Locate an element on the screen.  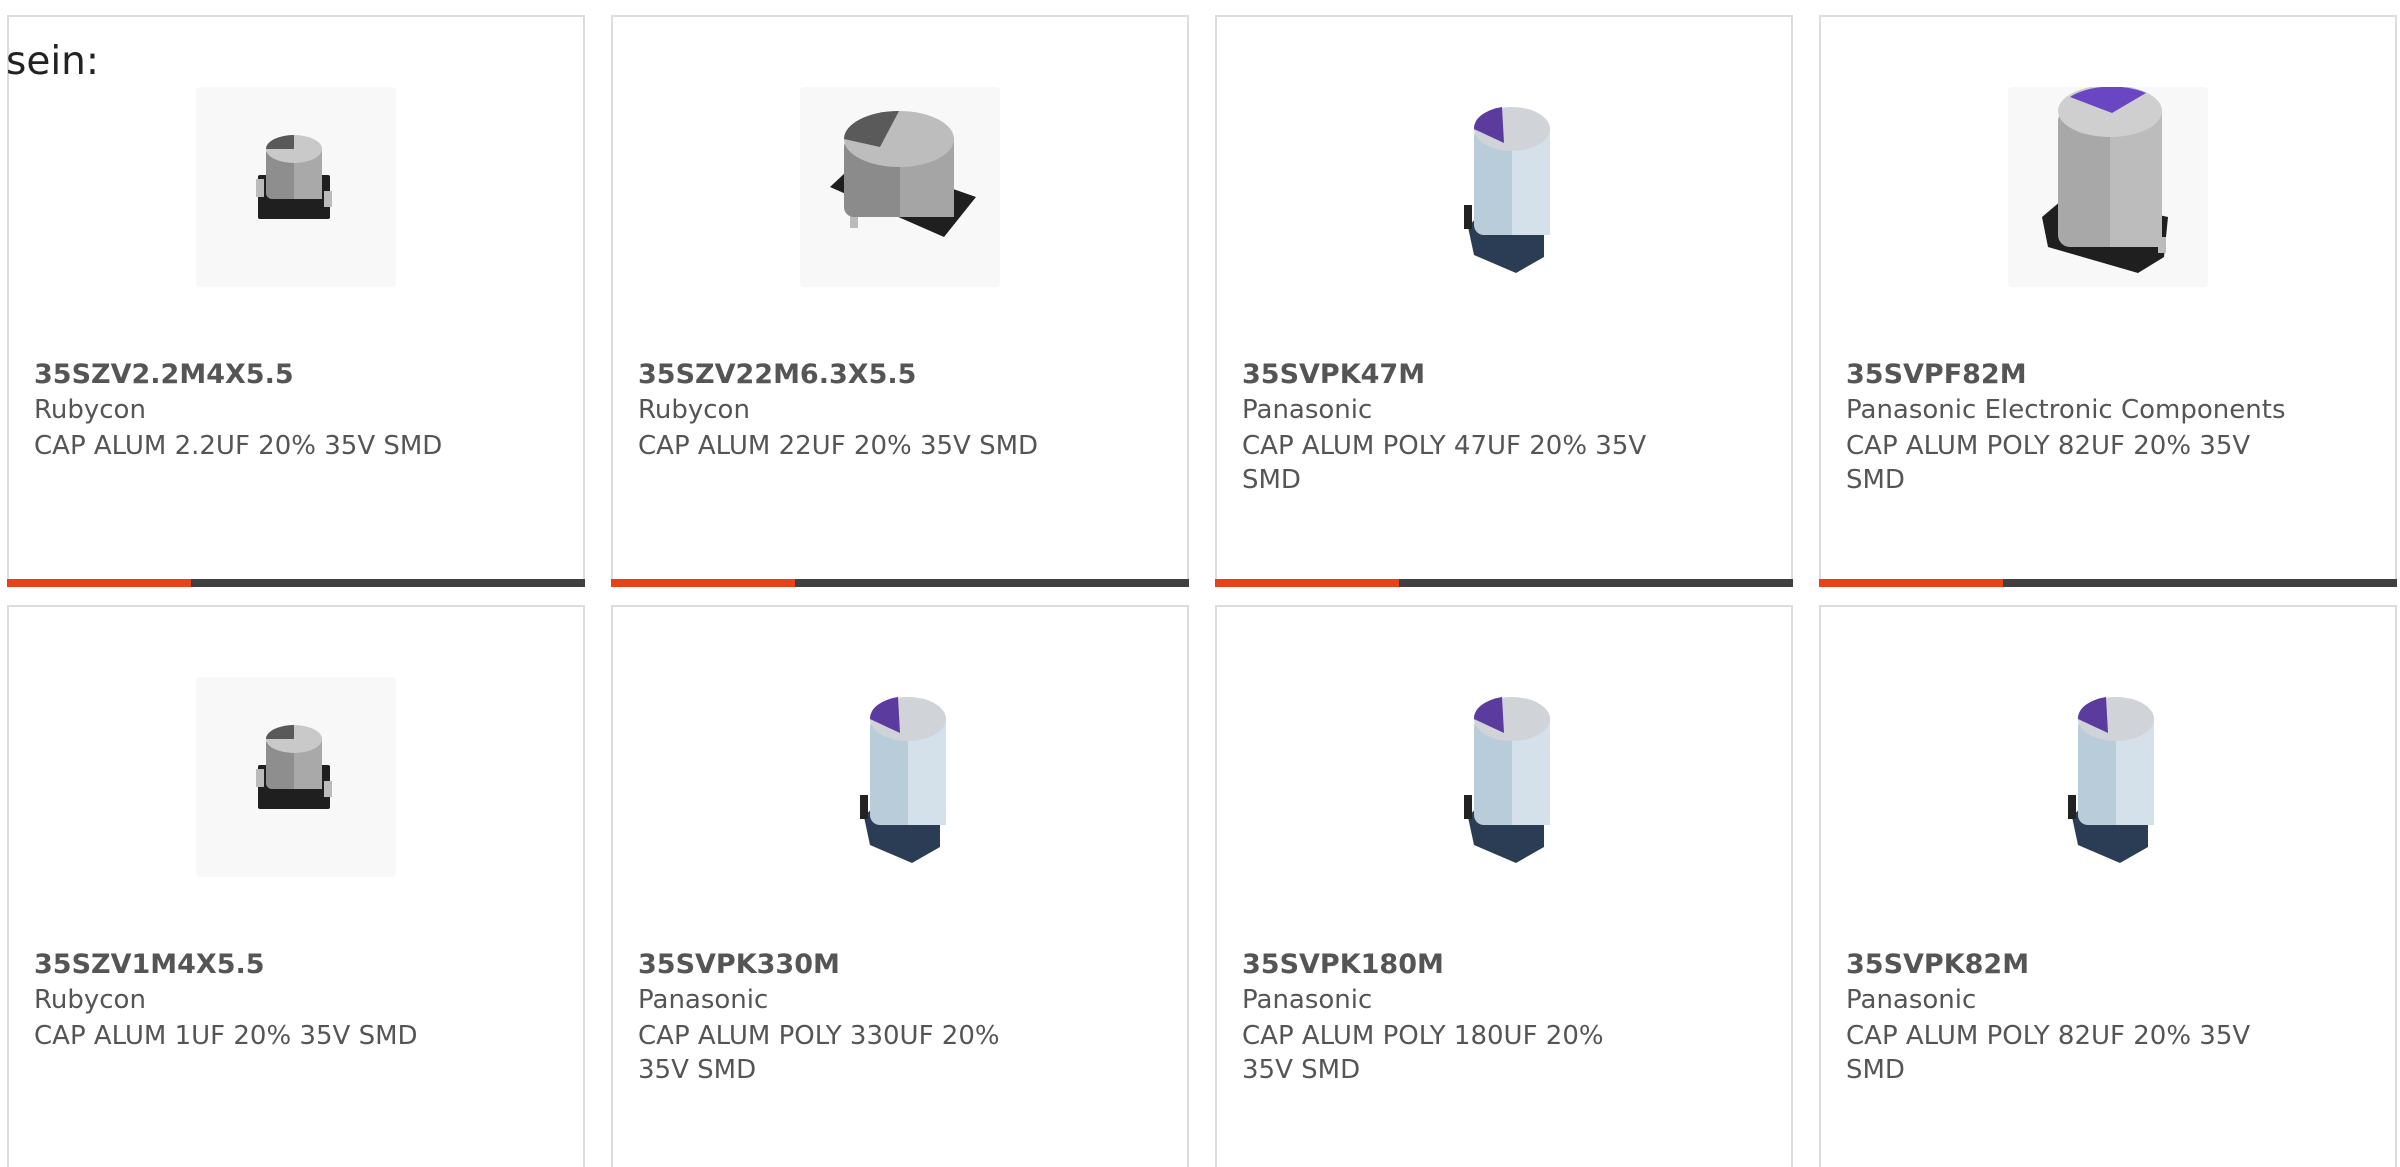
part-number: 35SVPK82M is located at coordinates (1937, 964).